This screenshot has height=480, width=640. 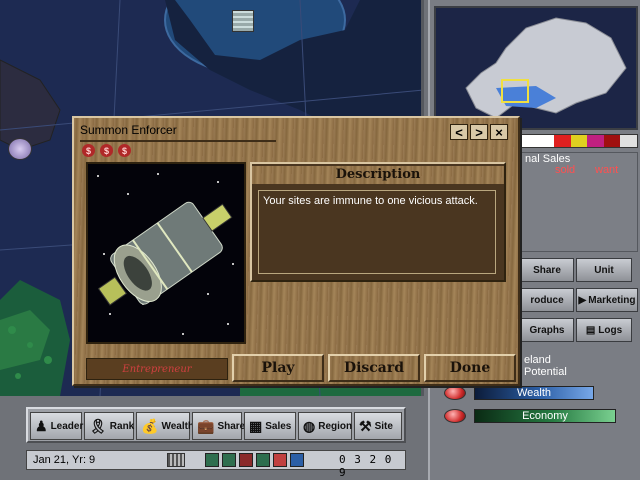 I want to click on keyboard-icon, so click(x=176, y=460).